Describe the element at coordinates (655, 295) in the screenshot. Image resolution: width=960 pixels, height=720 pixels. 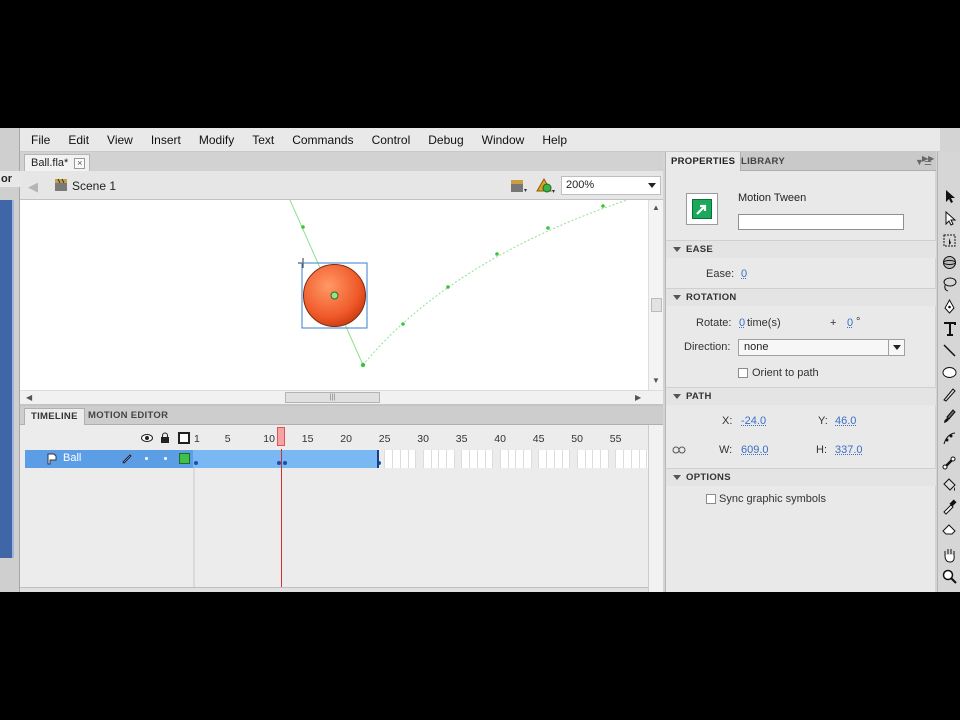
I see `stage-vertical-scrollbar: ▲ ▼` at that location.